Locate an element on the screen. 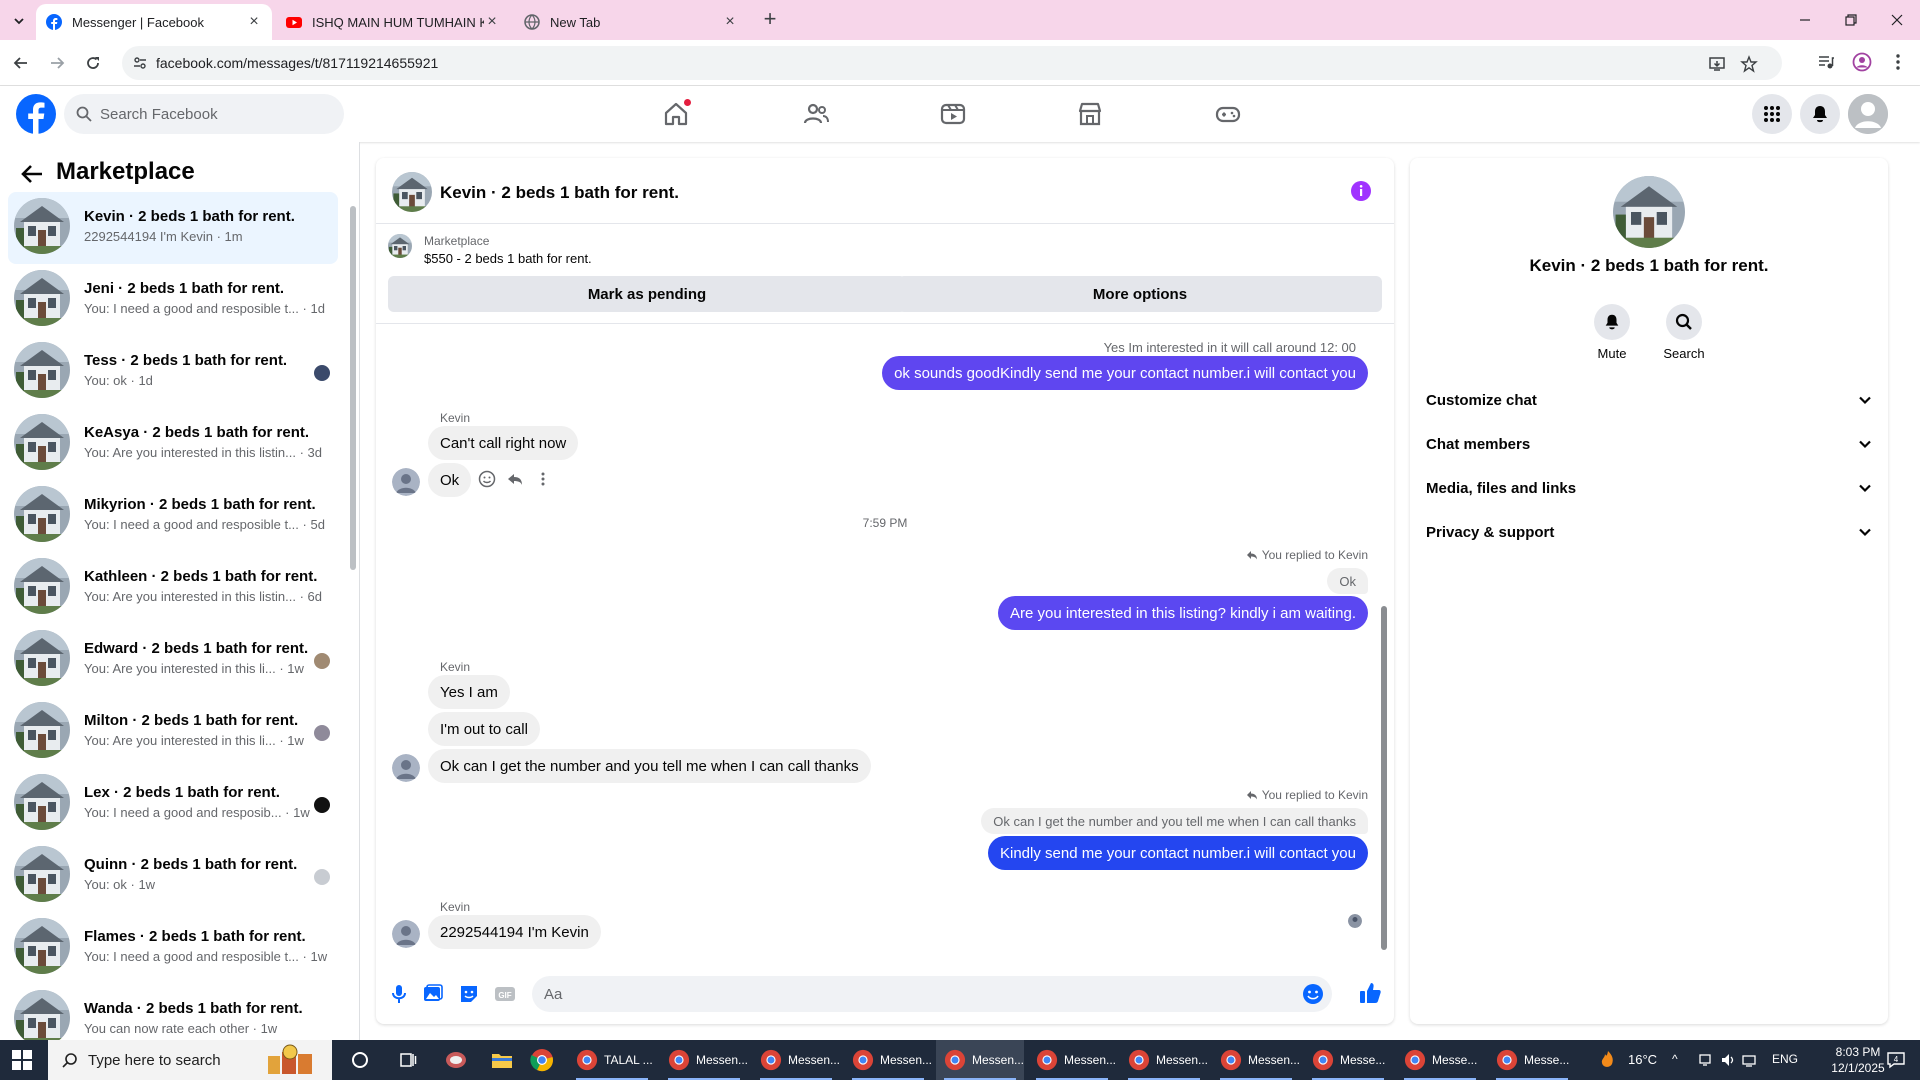 This screenshot has height=1080, width=1920. forward-arrow-icon is located at coordinates (57, 63).